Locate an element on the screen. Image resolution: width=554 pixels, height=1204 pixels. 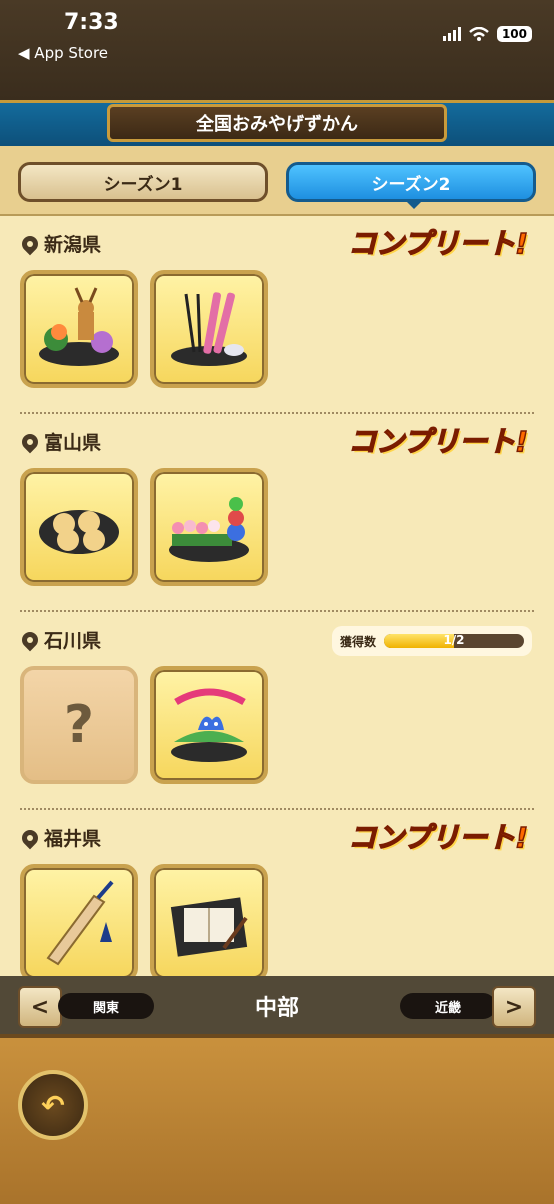
pref-name: 福井県 is located at coordinates (73, 839).